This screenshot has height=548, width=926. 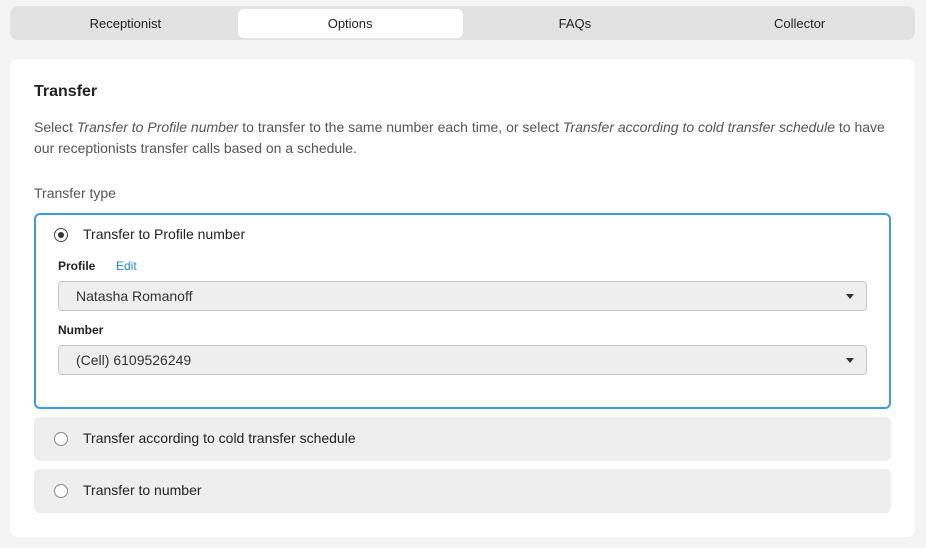 What do you see at coordinates (134, 360) in the screenshot?
I see `number-select-value: (Cell) 6109526249` at bounding box center [134, 360].